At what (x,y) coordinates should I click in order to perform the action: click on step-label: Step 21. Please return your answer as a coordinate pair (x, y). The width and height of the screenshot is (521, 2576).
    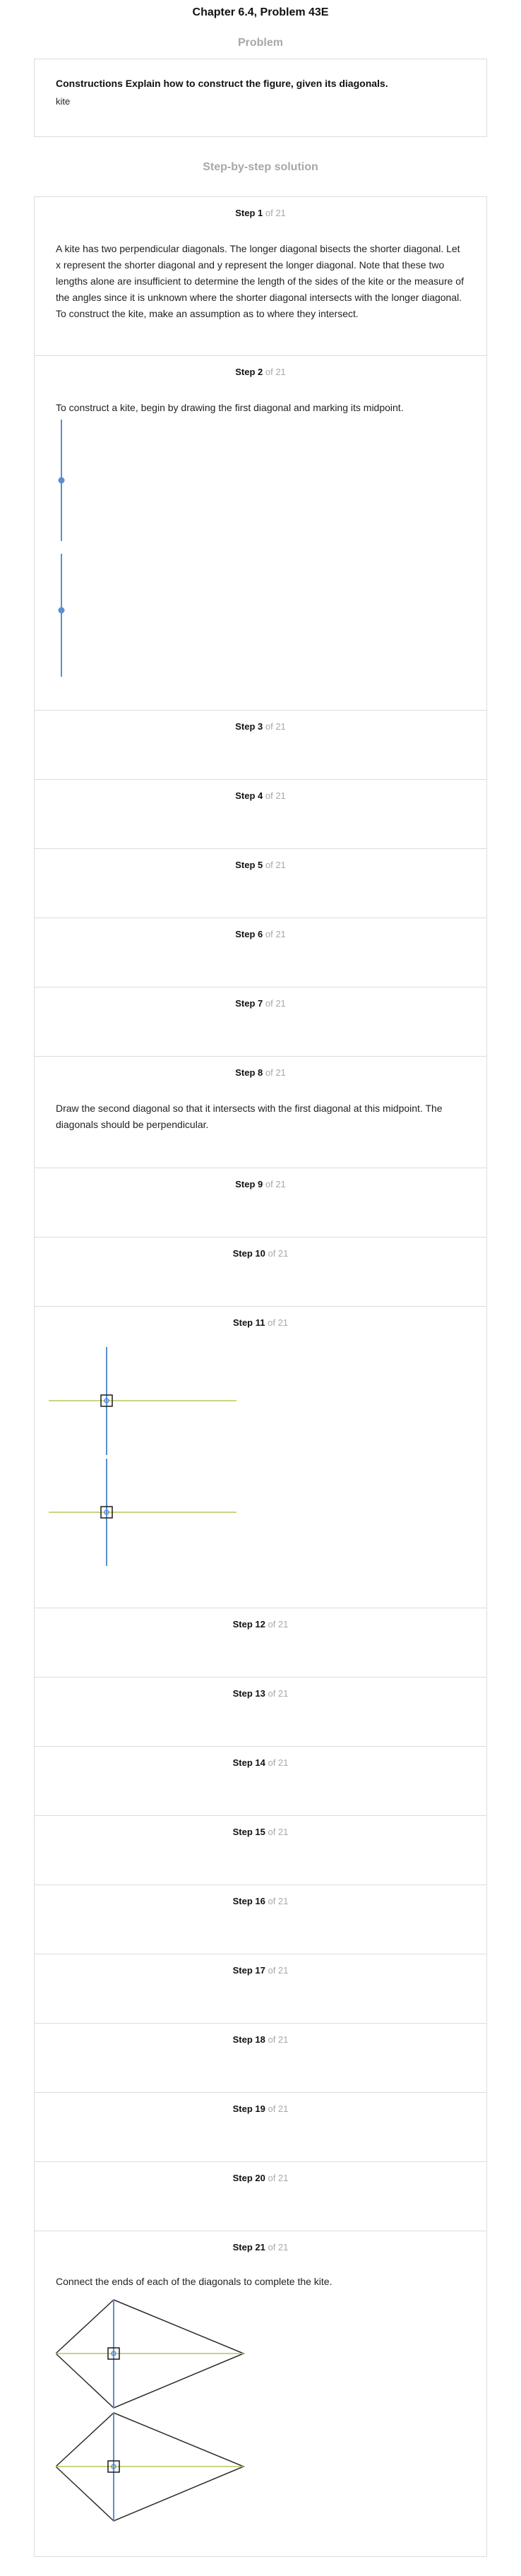
    Looking at the image, I should click on (248, 2247).